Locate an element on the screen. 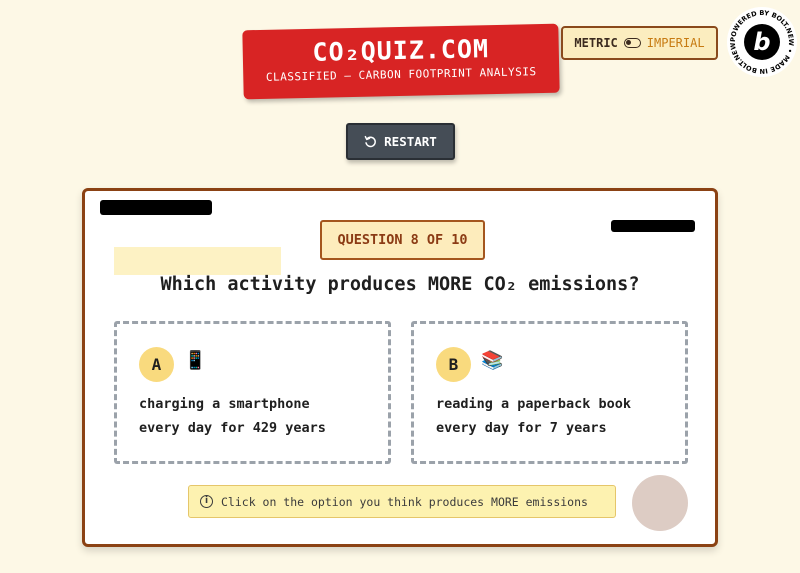 The image size is (800, 573). option-a-line1: charging a smartphone is located at coordinates (224, 404).